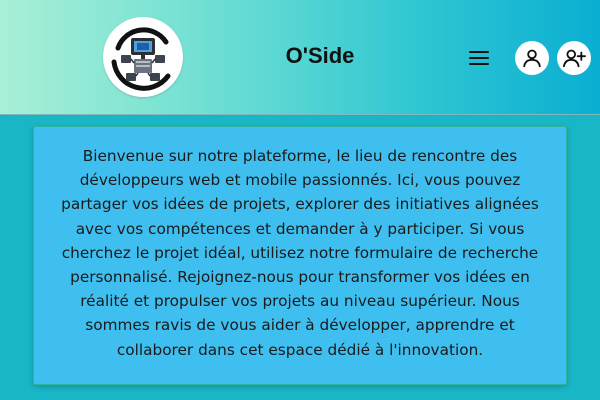  I want to click on site-logo, so click(143, 57).